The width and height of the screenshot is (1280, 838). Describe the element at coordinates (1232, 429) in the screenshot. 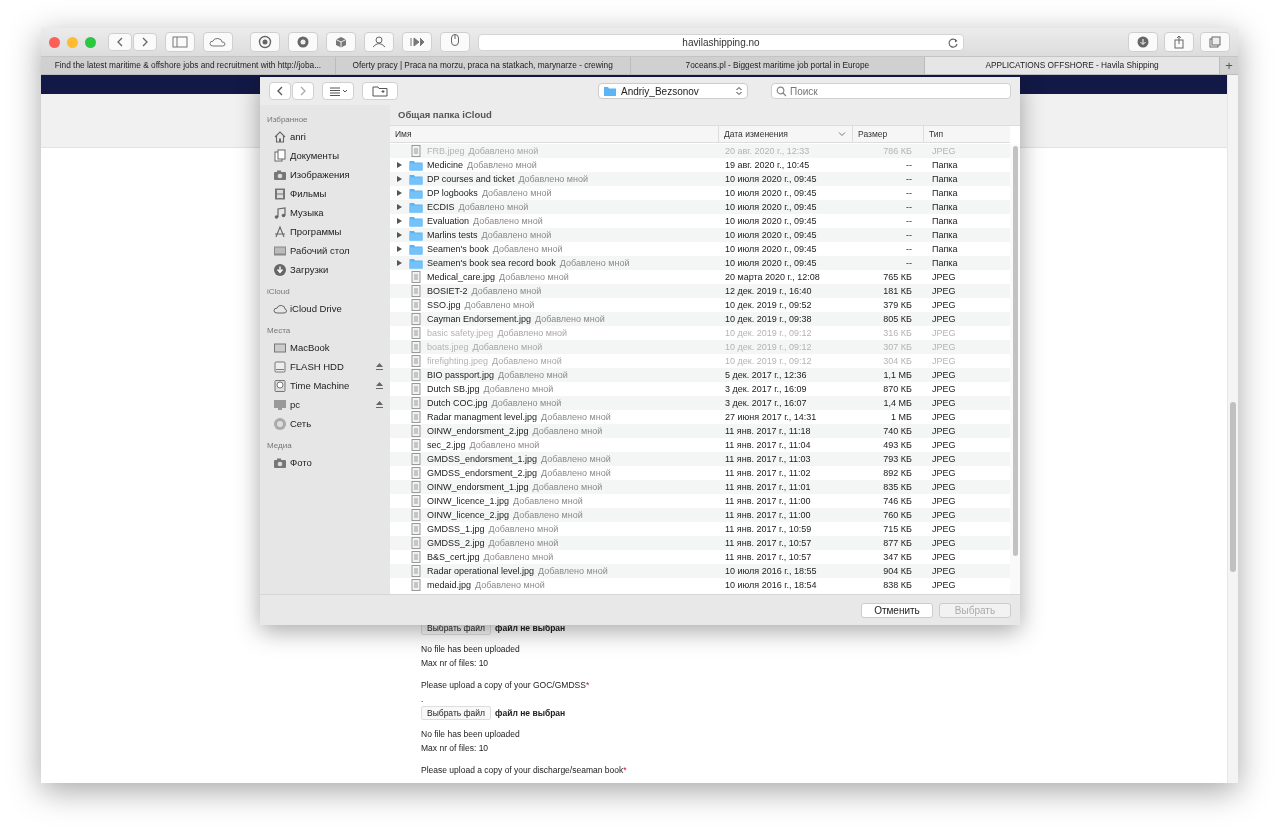

I see `page-scrollbar` at that location.